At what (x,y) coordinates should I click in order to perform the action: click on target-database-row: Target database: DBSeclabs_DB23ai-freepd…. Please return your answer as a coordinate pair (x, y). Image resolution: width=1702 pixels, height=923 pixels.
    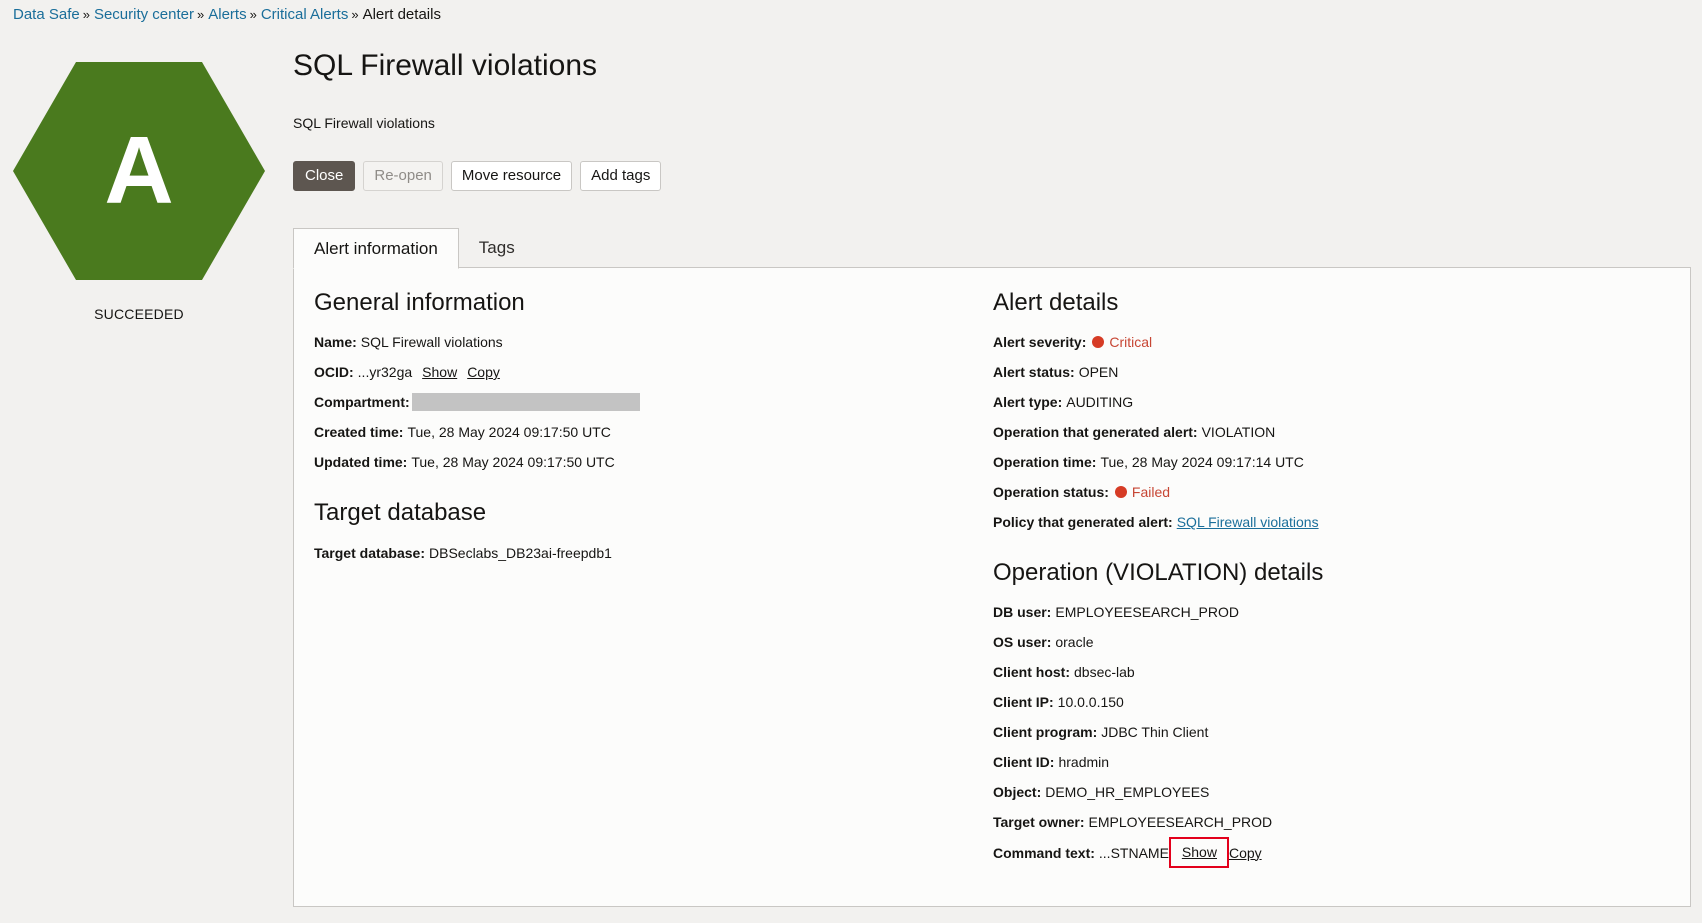
    Looking at the image, I should click on (463, 553).